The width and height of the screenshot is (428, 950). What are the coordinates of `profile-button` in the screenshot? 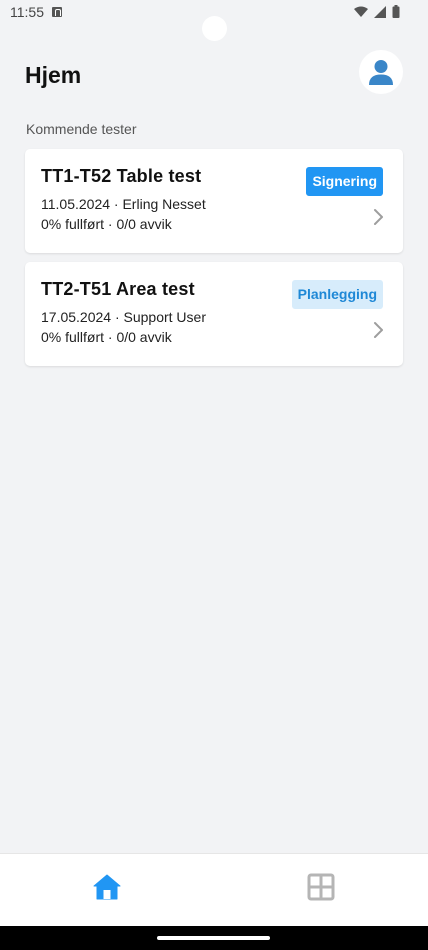 It's located at (381, 72).